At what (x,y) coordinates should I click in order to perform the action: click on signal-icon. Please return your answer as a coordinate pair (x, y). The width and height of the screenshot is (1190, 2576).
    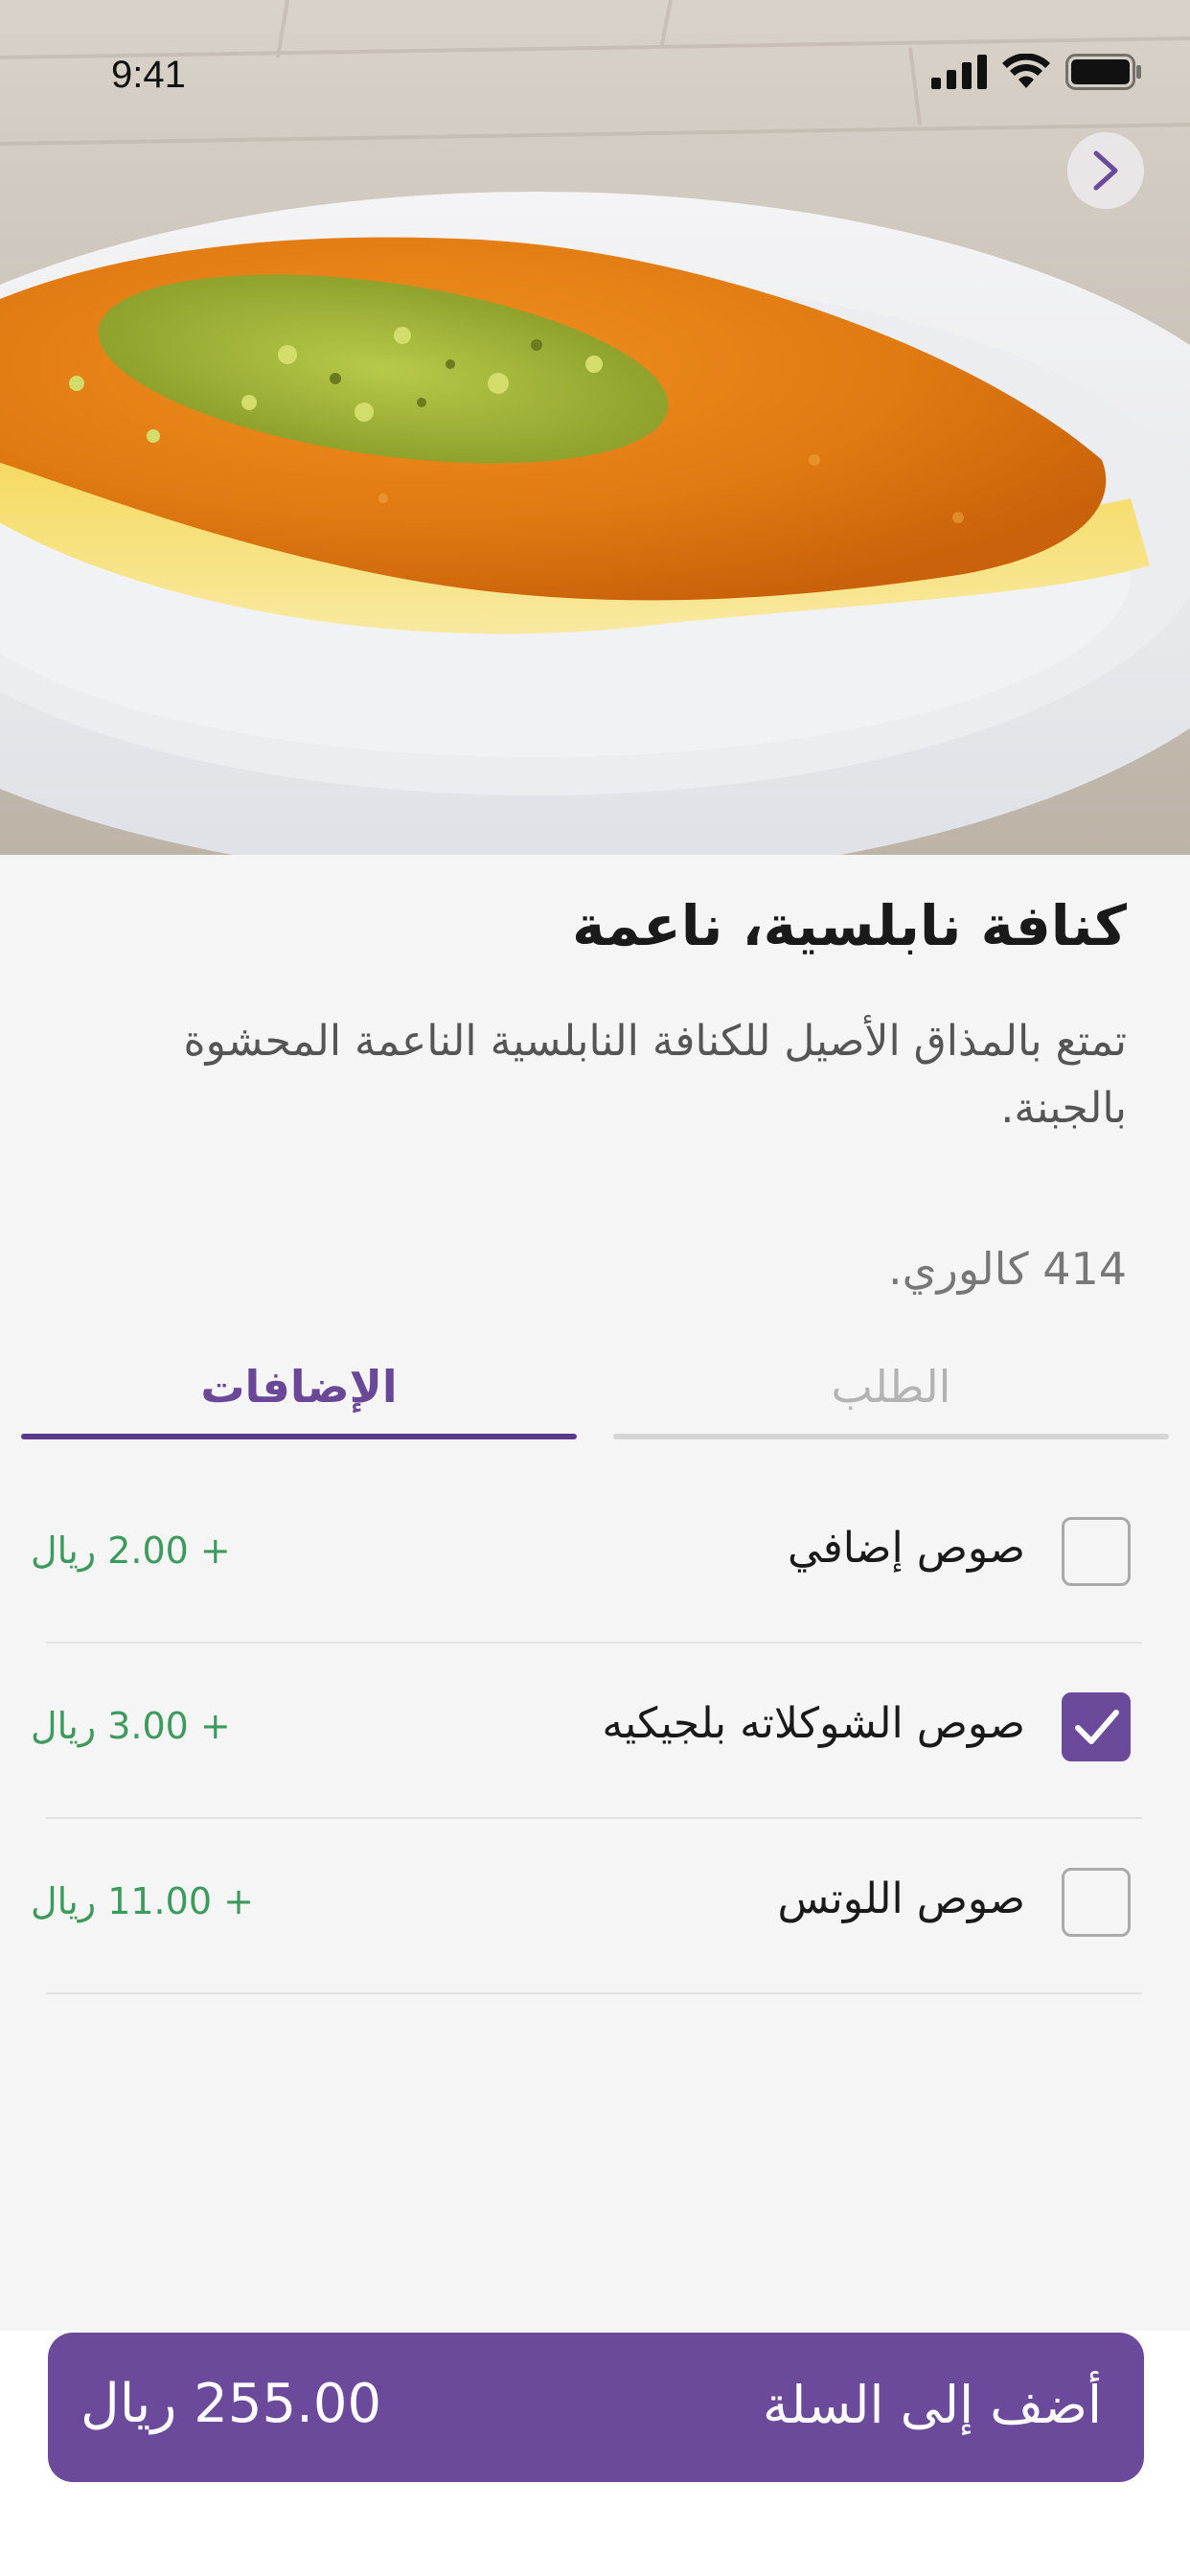
    Looking at the image, I should click on (959, 72).